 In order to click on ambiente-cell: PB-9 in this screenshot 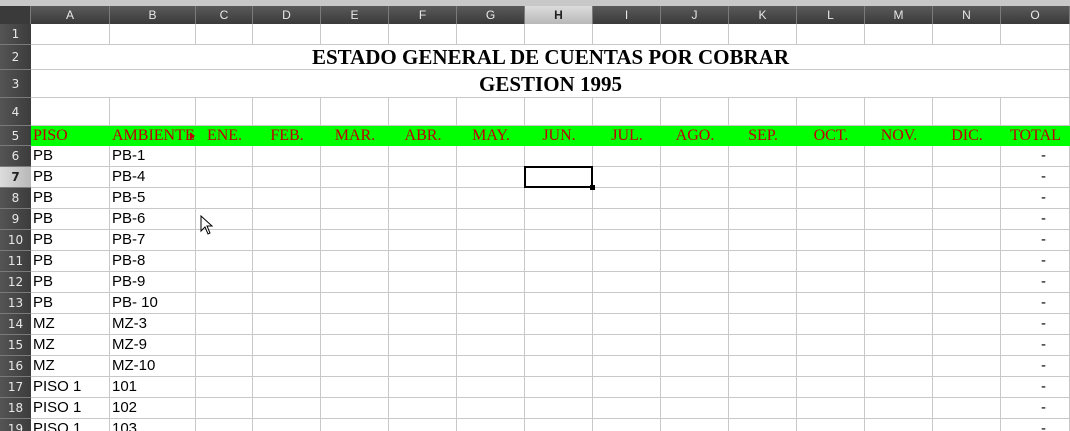, I will do `click(153, 282)`.